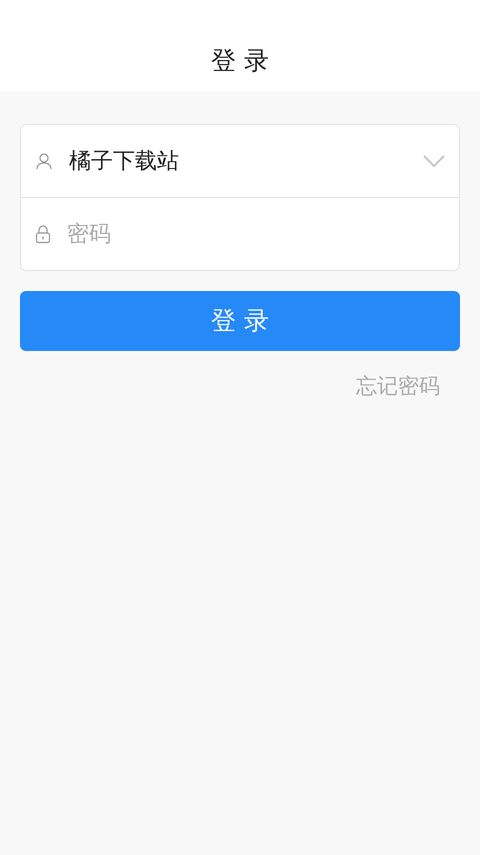 Image resolution: width=480 pixels, height=855 pixels. Describe the element at coordinates (398, 386) in the screenshot. I see `forgot-password-link: 忘记密码` at that location.